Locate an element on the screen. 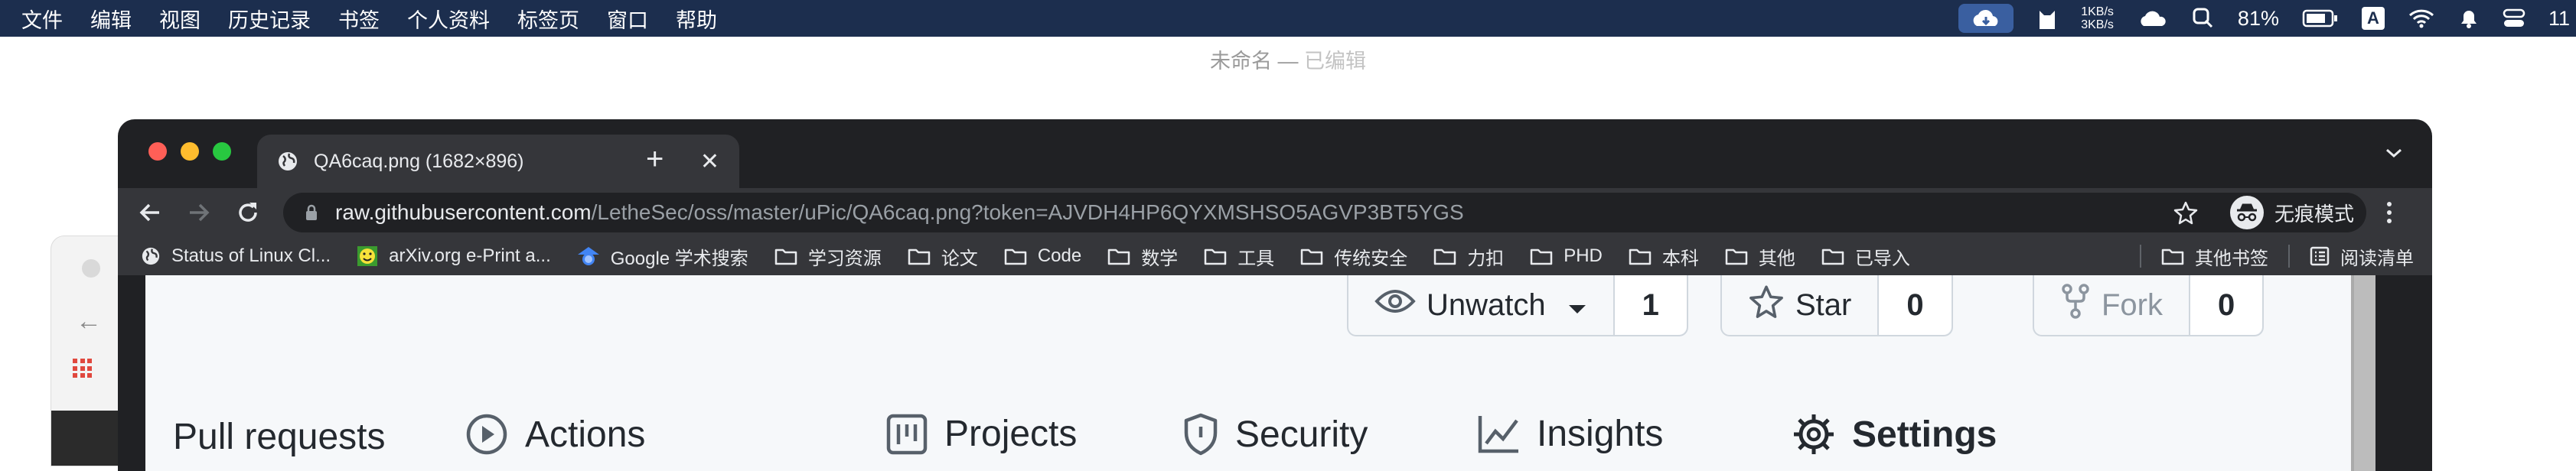  clock: 11 is located at coordinates (2559, 19).